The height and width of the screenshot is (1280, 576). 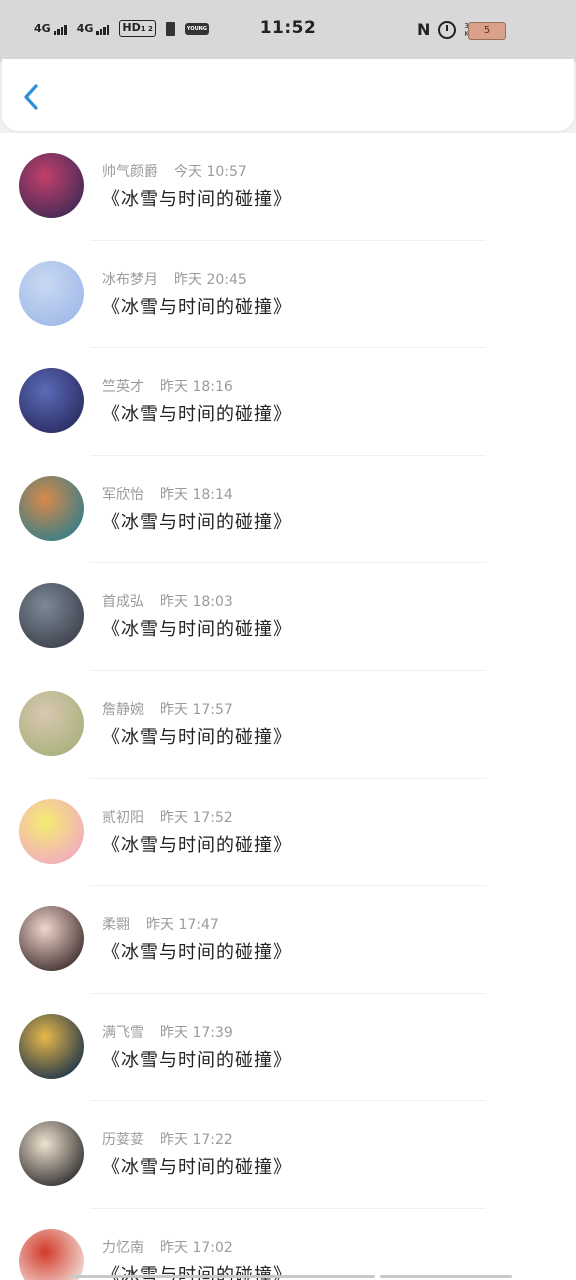 What do you see at coordinates (210, 172) in the screenshot?
I see `timestamp: 今天 10:57` at bounding box center [210, 172].